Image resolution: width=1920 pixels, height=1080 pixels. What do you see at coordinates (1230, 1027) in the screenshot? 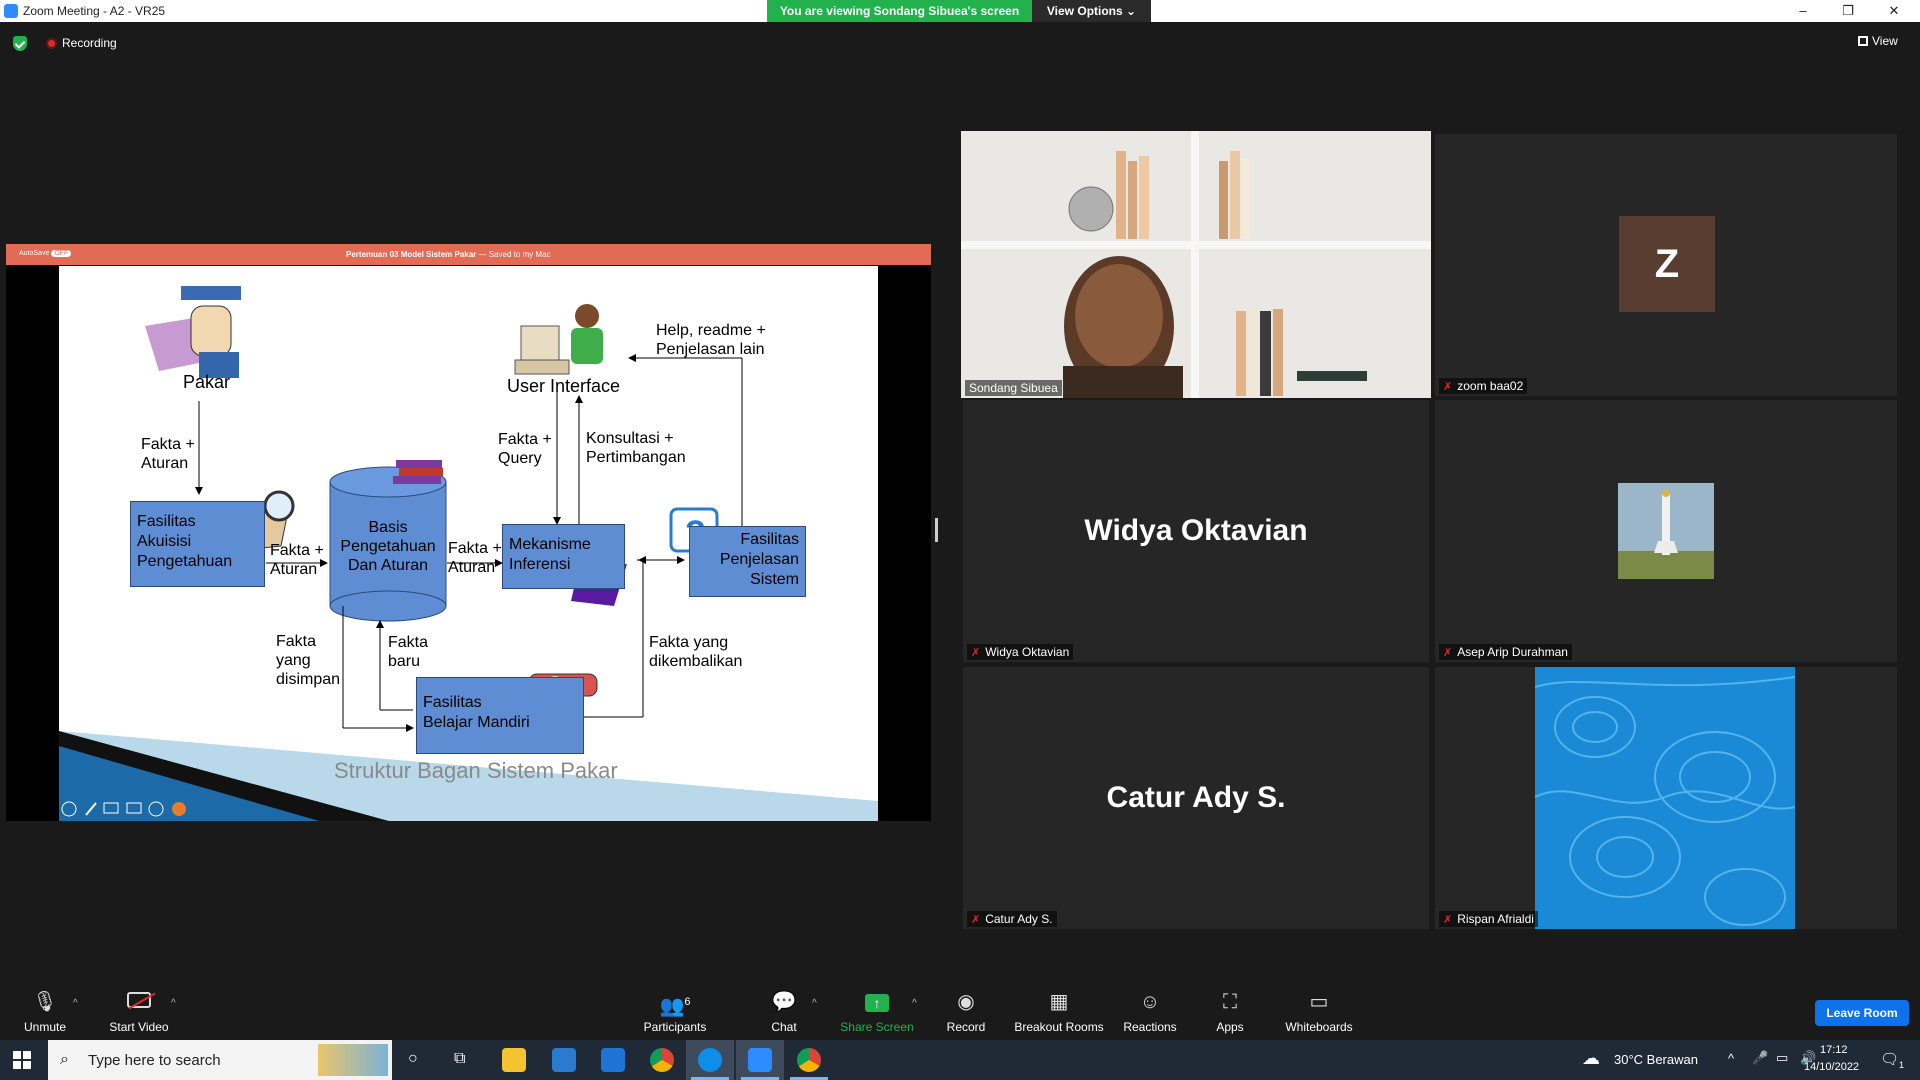
I see `apps-label: Apps` at bounding box center [1230, 1027].